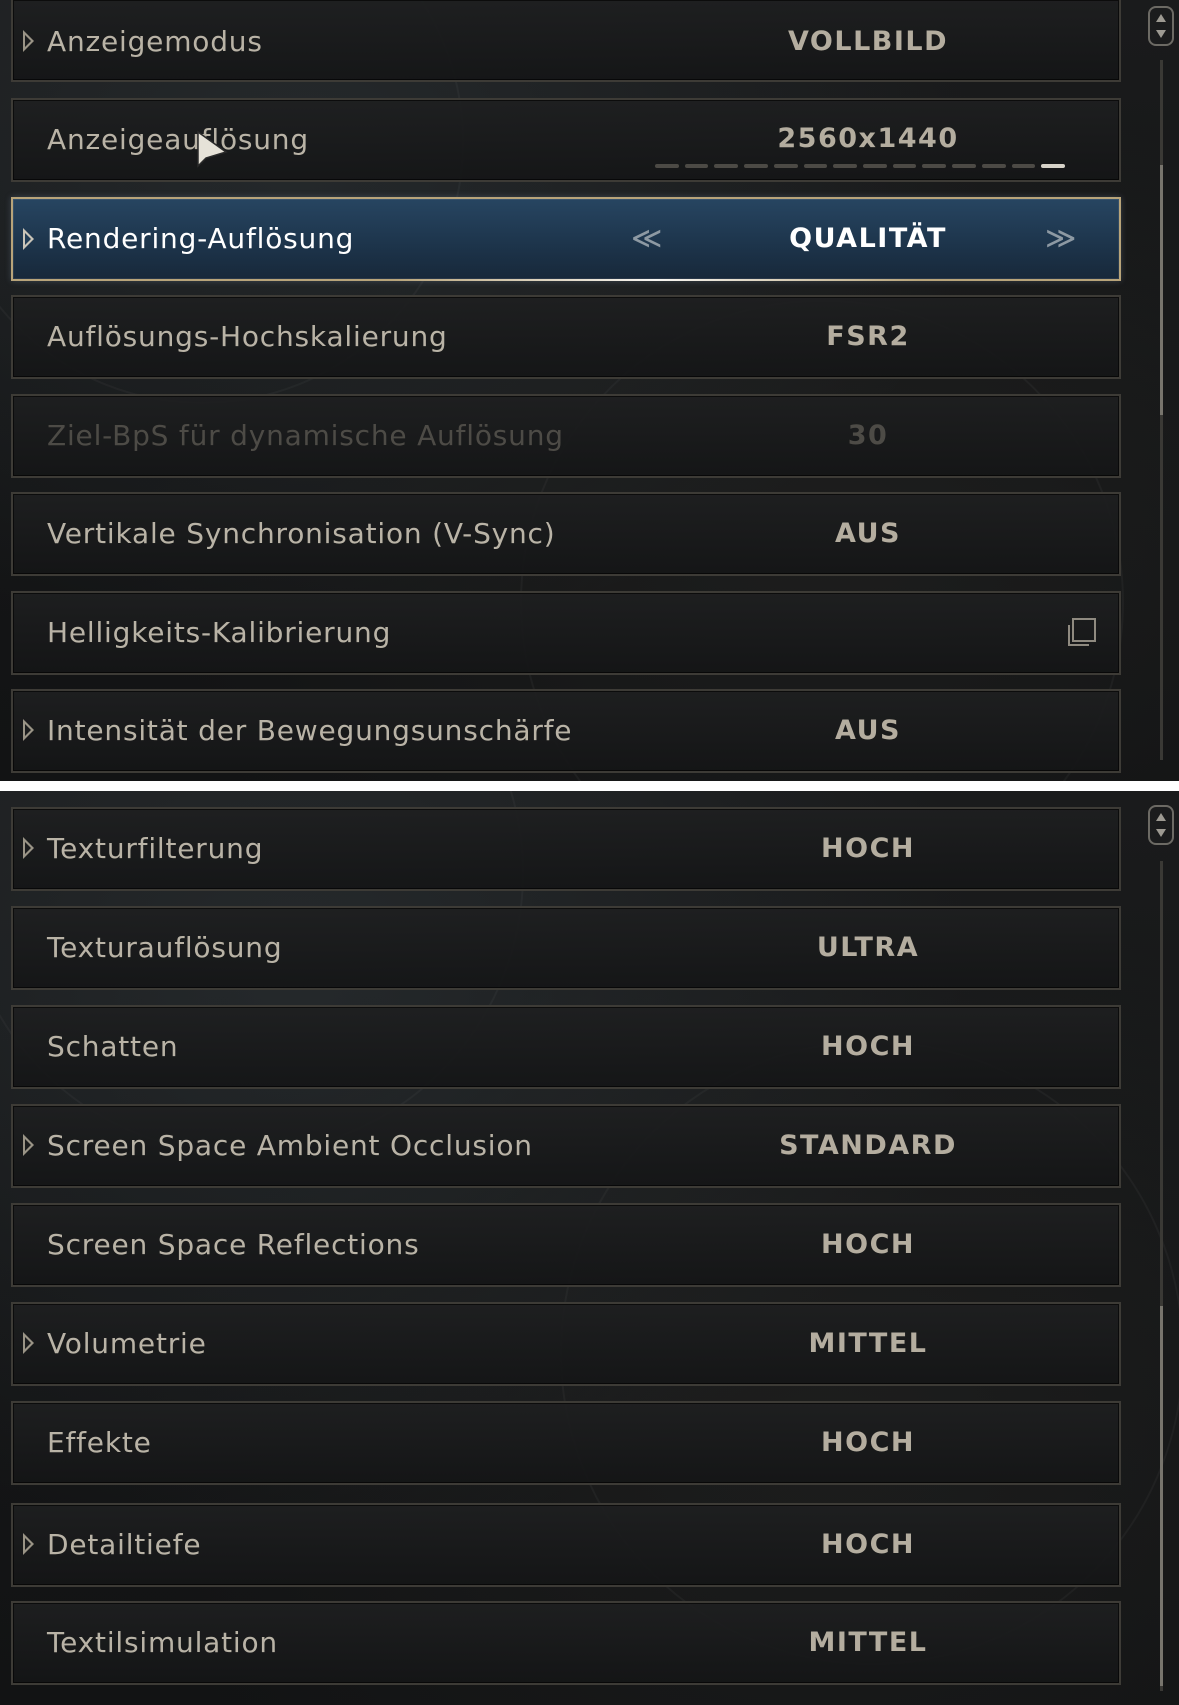 This screenshot has height=1705, width=1179. I want to click on setting-row-brightness-calibration: Helligkeits-Kalibrierung, so click(566, 633).